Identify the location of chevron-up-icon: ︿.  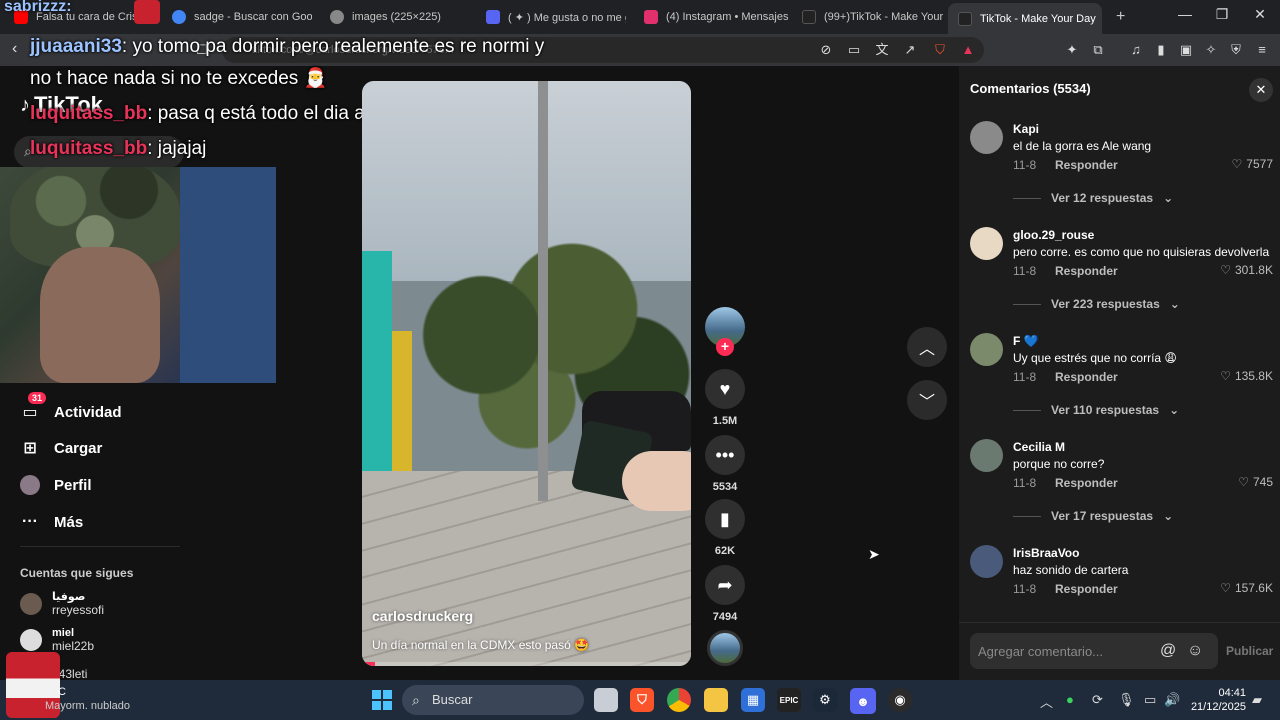
(1046, 701).